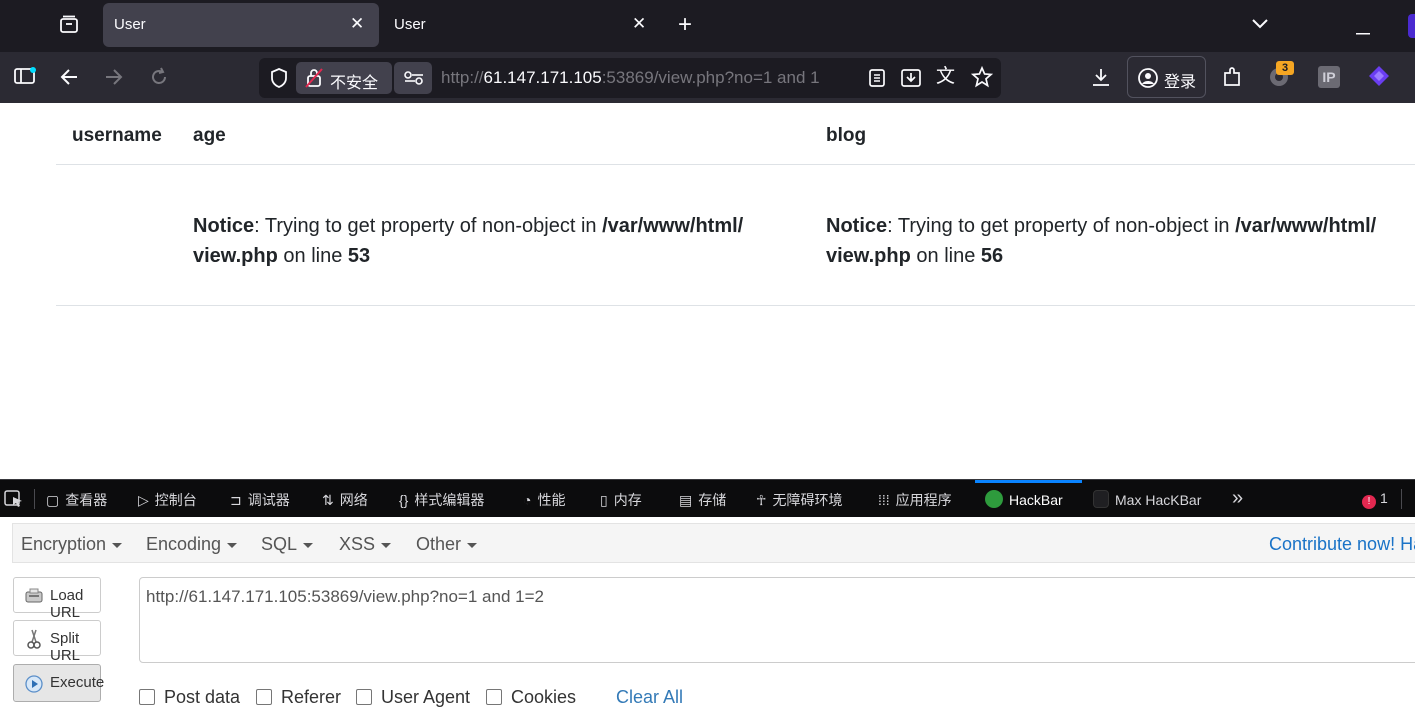 The height and width of the screenshot is (719, 1415). I want to click on reader-view-icon, so click(877, 79).